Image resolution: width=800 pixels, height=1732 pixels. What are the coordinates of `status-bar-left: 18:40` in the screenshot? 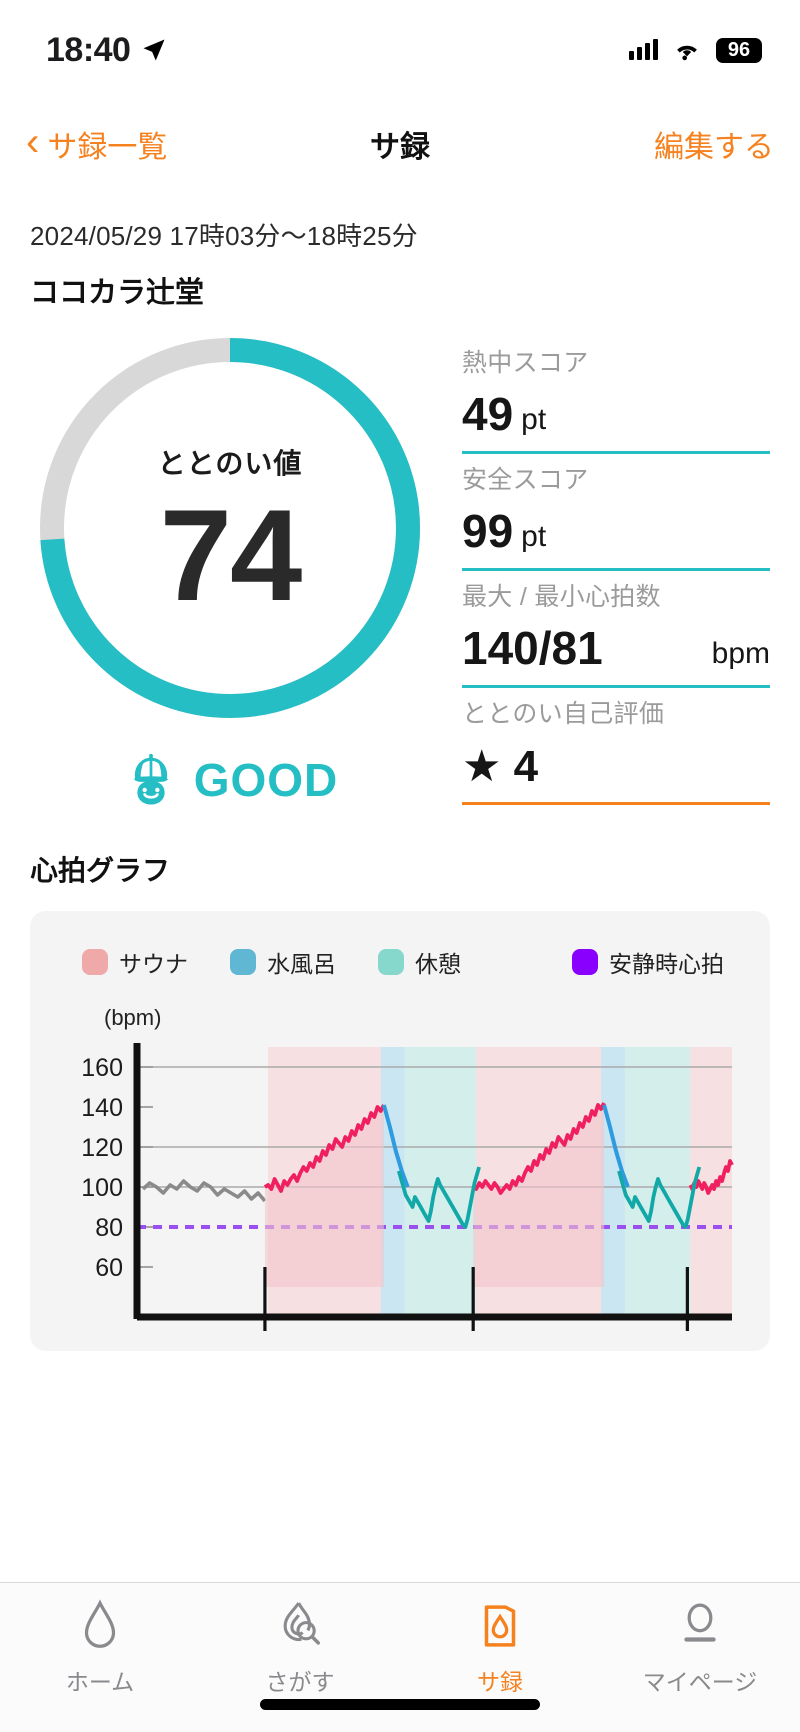 It's located at (107, 50).